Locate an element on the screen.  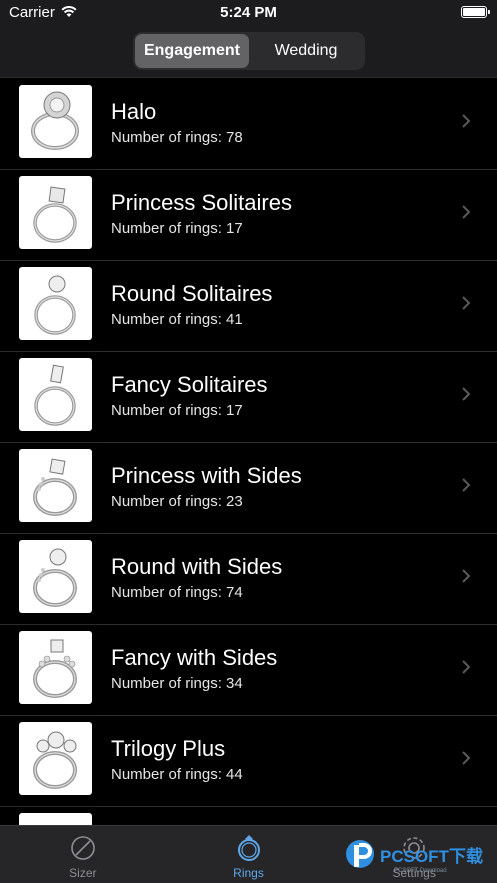
ring-category-title: Round Solitaires is located at coordinates (192, 293).